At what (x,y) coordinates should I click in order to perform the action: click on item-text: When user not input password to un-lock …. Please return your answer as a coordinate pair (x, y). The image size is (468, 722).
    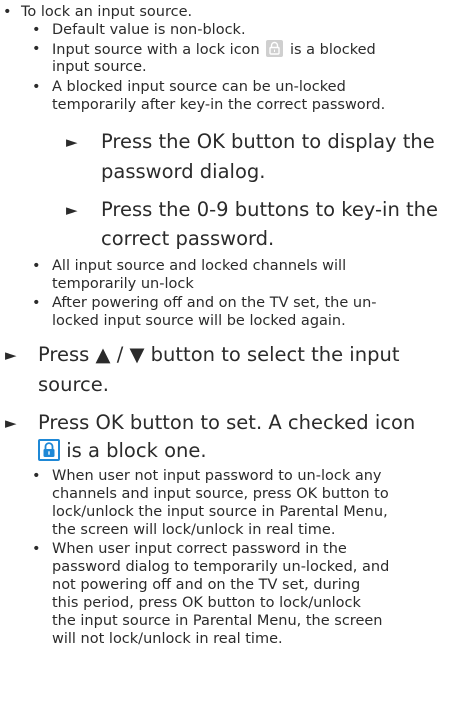
    Looking at the image, I should click on (217, 476).